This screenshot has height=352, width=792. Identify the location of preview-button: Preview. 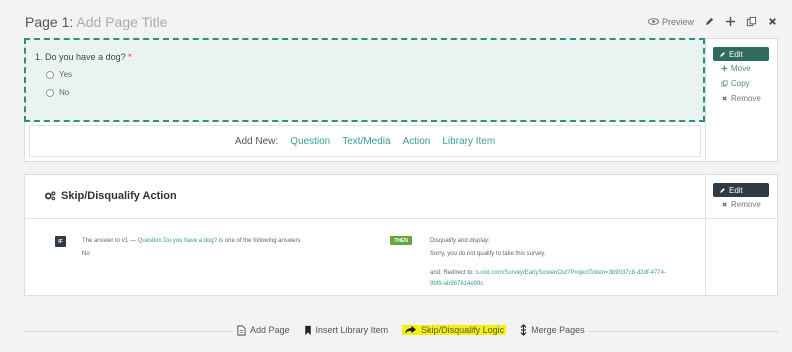
(670, 21).